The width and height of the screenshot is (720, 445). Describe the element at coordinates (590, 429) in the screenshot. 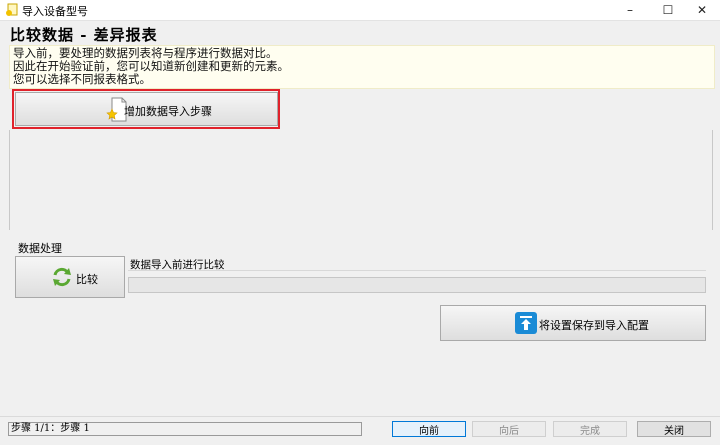

I see `finish-button: 完成` at that location.